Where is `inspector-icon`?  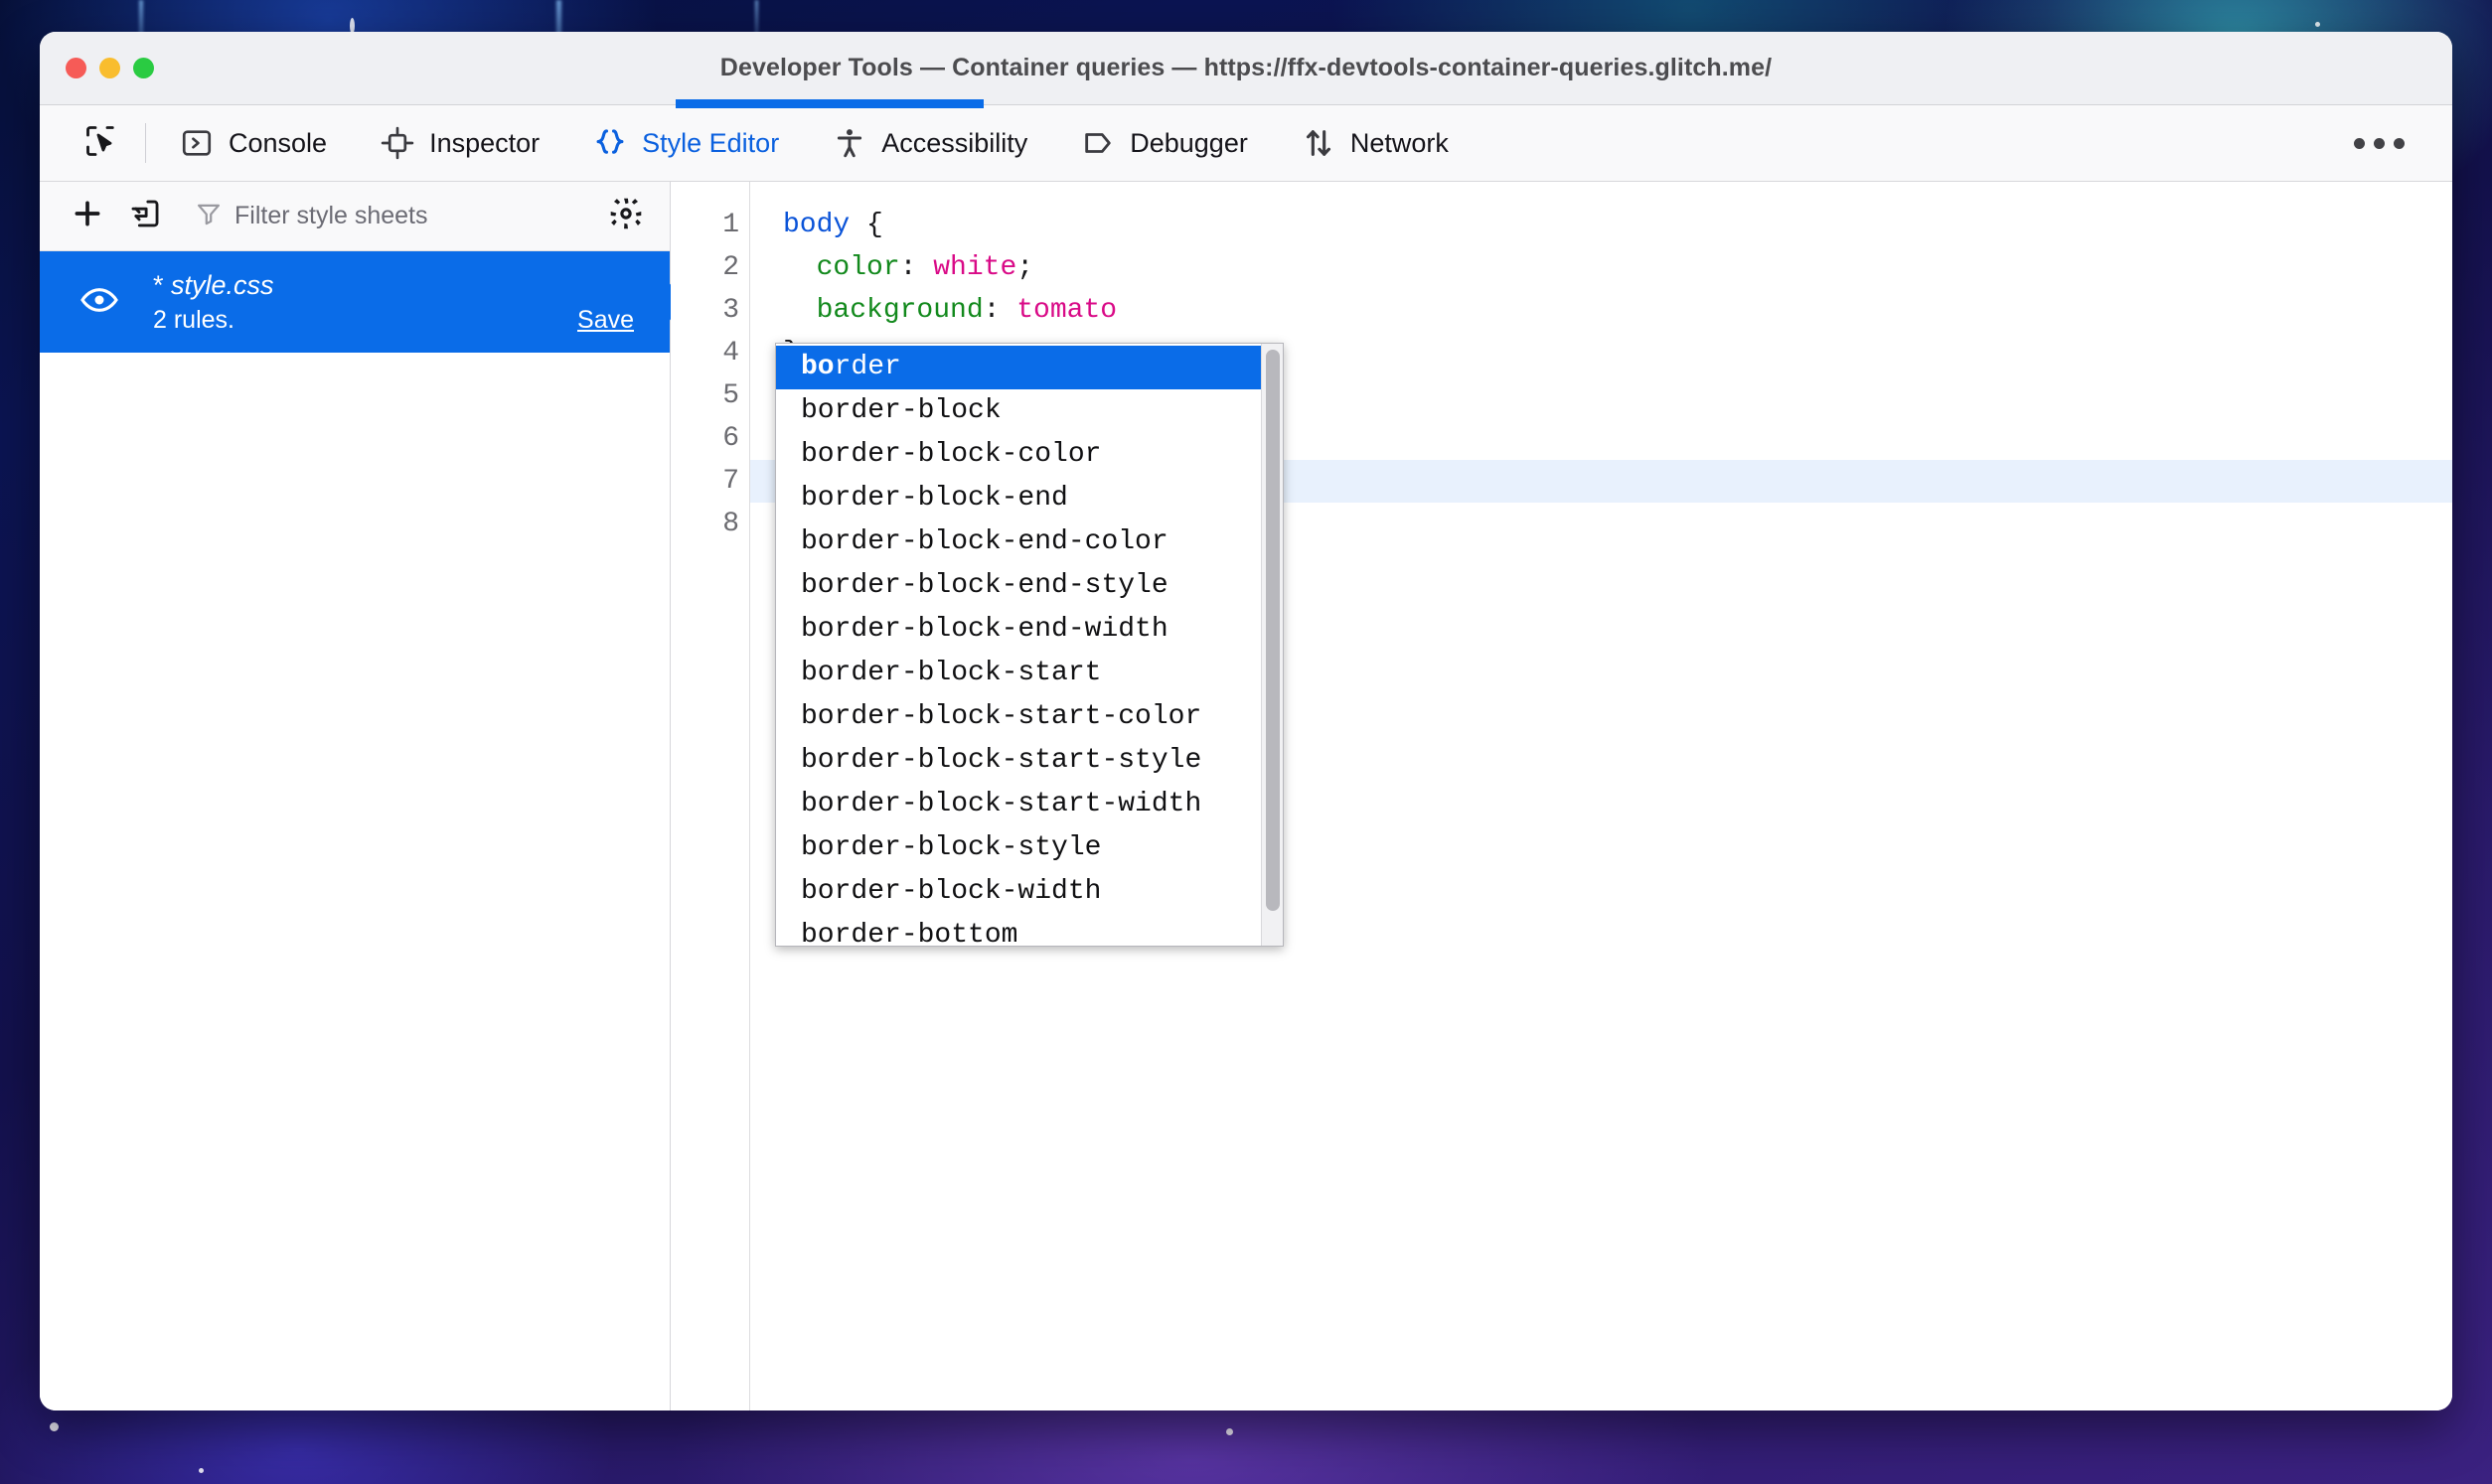
inspector-icon is located at coordinates (397, 143).